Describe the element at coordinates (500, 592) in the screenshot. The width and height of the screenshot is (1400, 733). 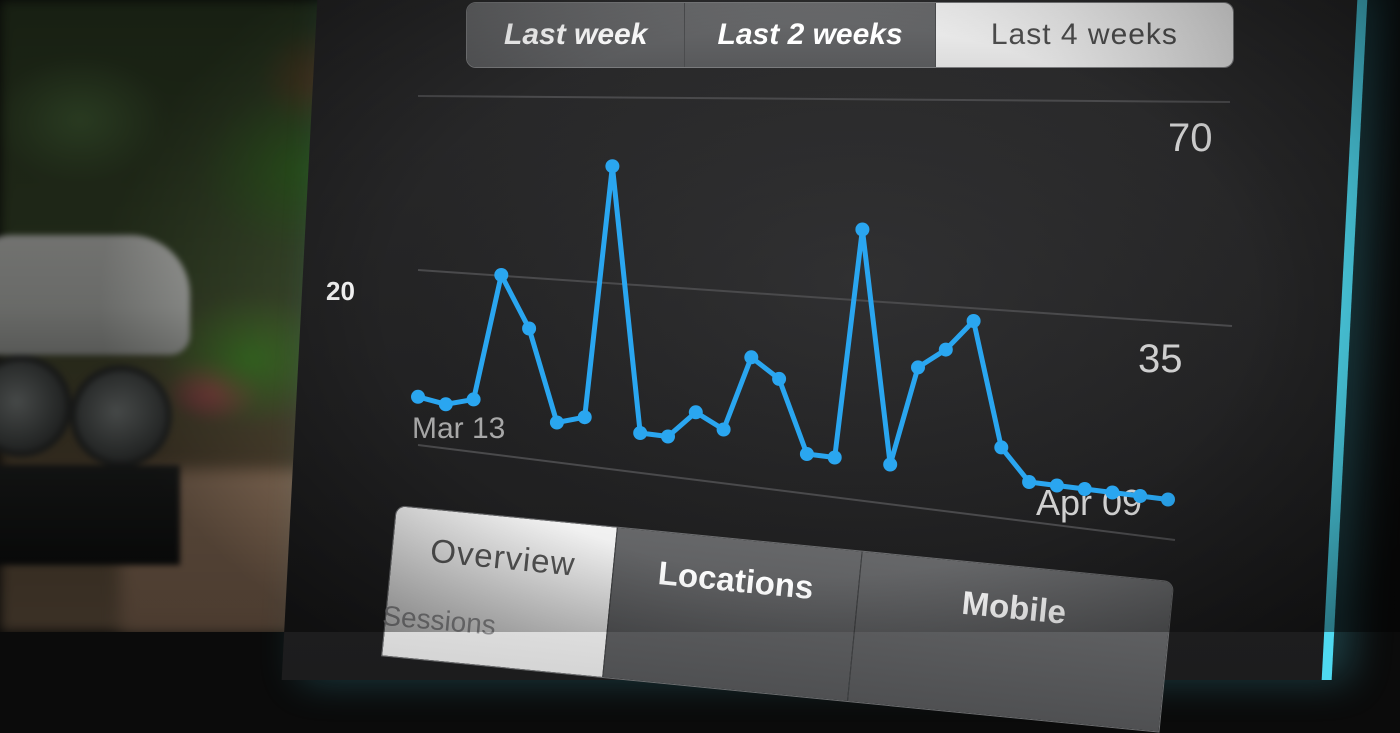
I see `tab-overview: Overview` at that location.